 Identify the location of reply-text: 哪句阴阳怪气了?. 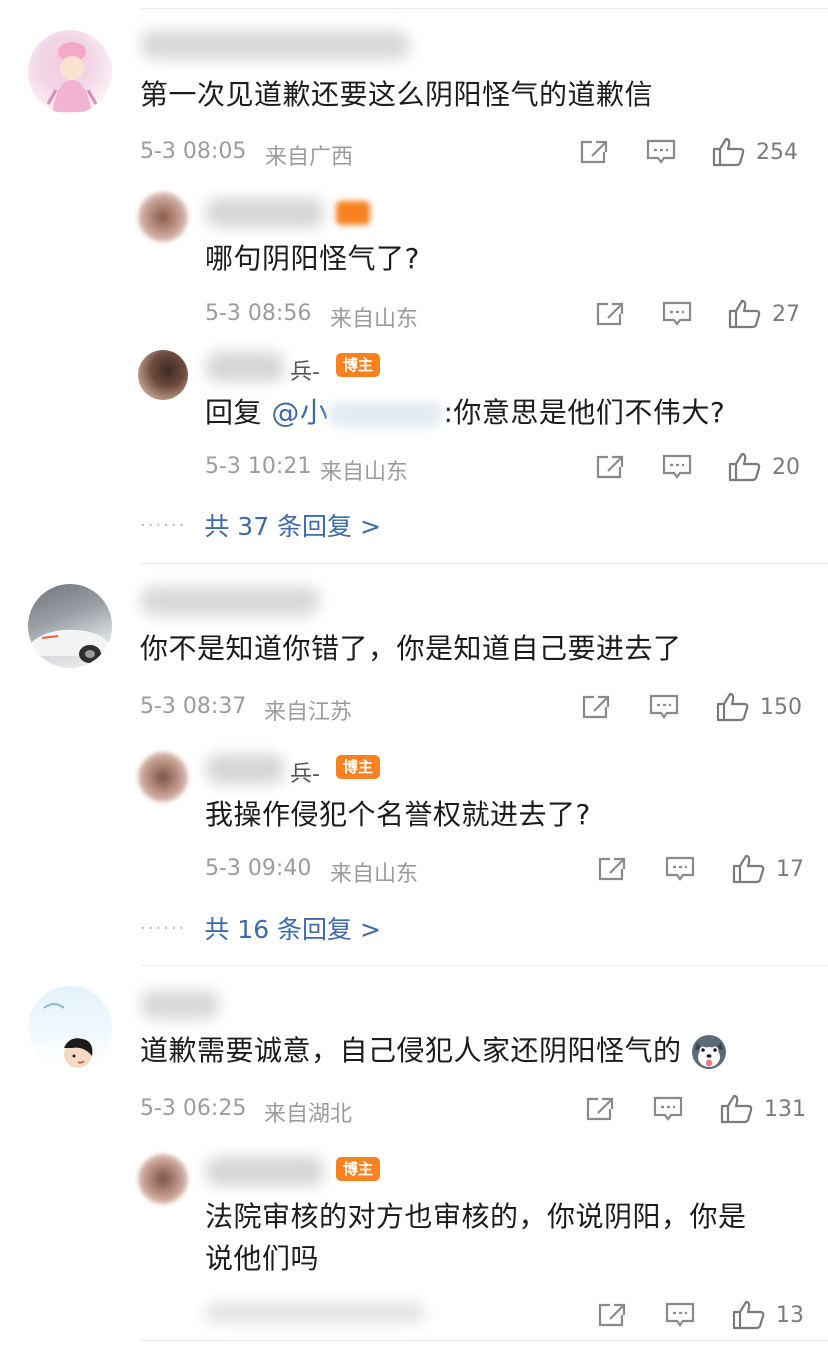
(312, 258).